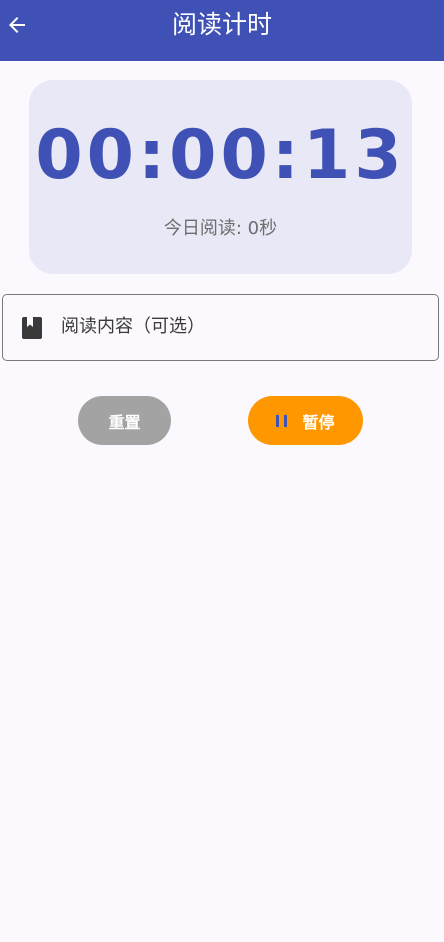 The image size is (444, 942). I want to click on reset-button-label: 重置, so click(124, 422).